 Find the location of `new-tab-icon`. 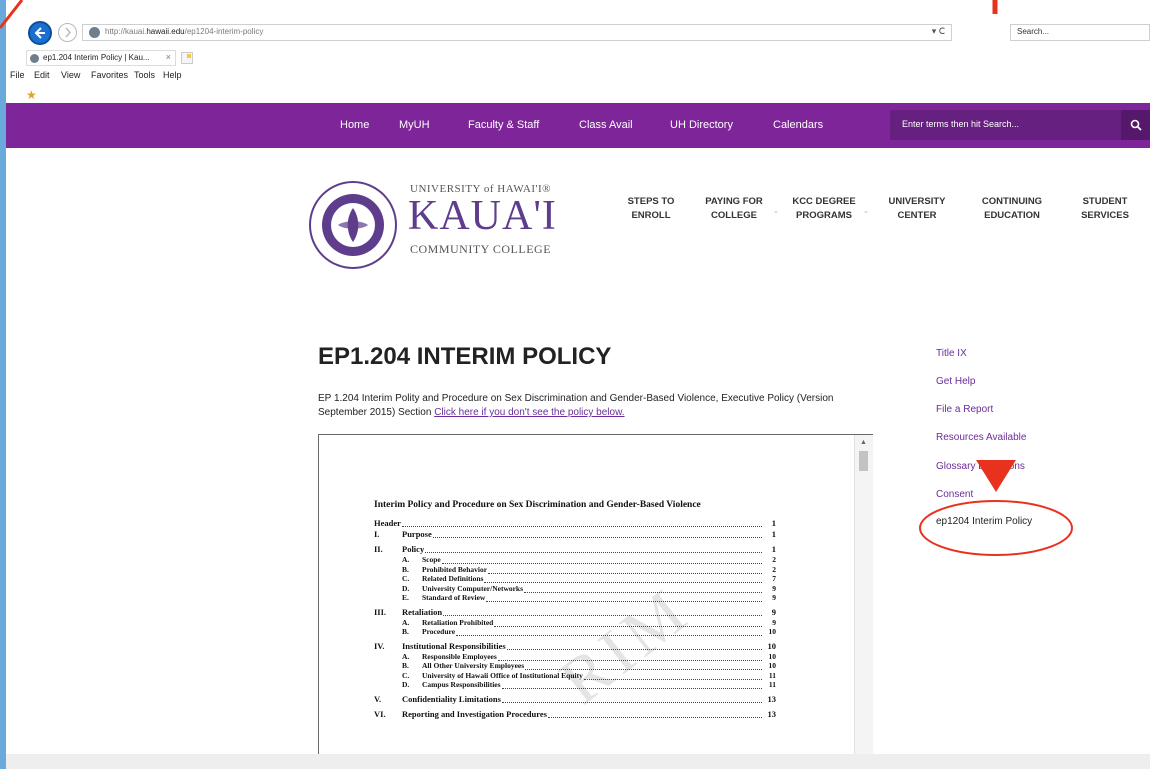

new-tab-icon is located at coordinates (187, 58).